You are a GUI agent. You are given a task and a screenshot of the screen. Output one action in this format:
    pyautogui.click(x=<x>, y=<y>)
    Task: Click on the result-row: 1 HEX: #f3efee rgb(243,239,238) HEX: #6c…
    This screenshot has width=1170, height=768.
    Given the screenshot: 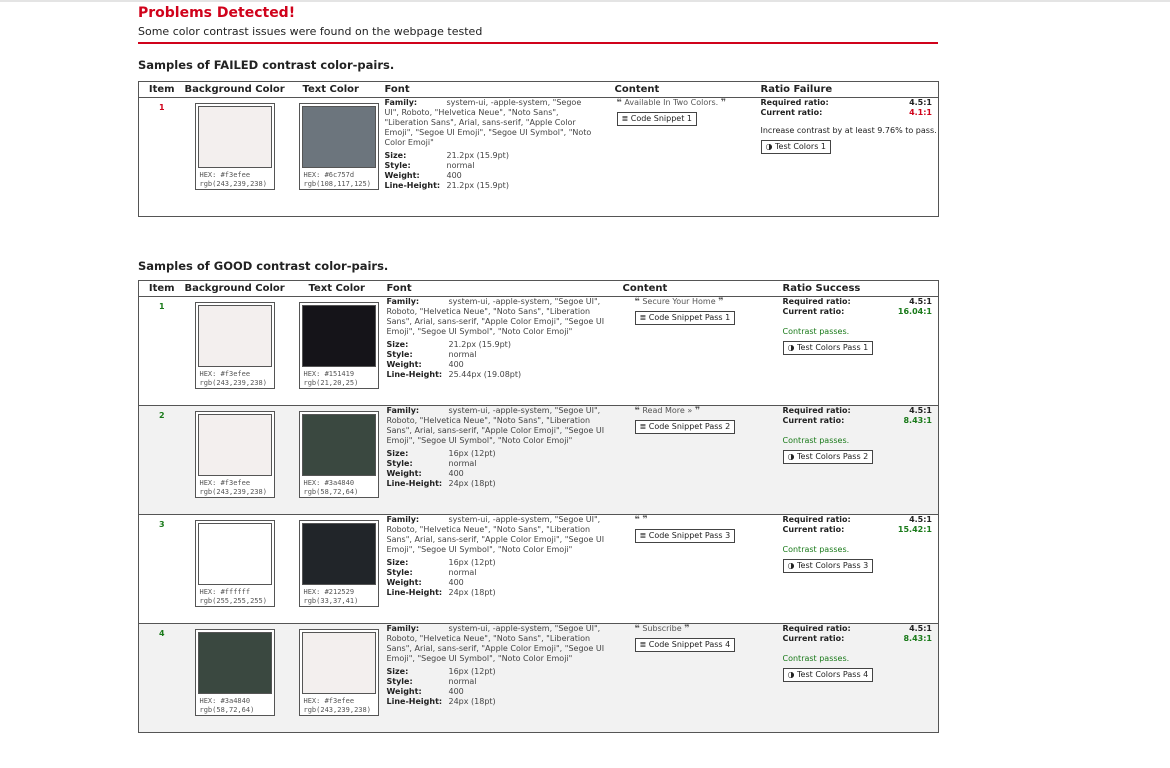 What is the action you would take?
    pyautogui.click(x=539, y=157)
    